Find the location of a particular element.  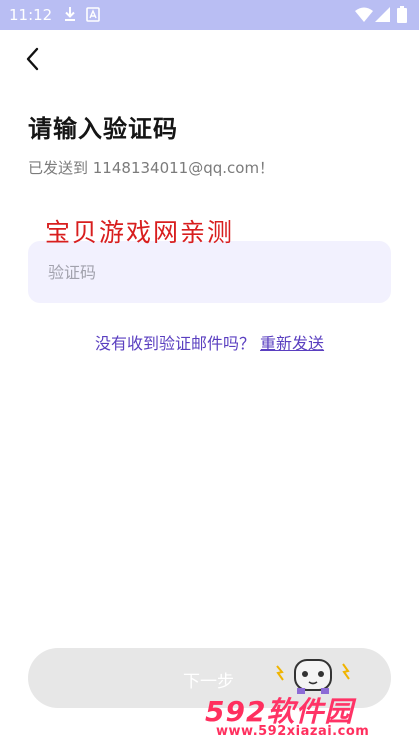

resend-link: 重新发送 is located at coordinates (292, 343).